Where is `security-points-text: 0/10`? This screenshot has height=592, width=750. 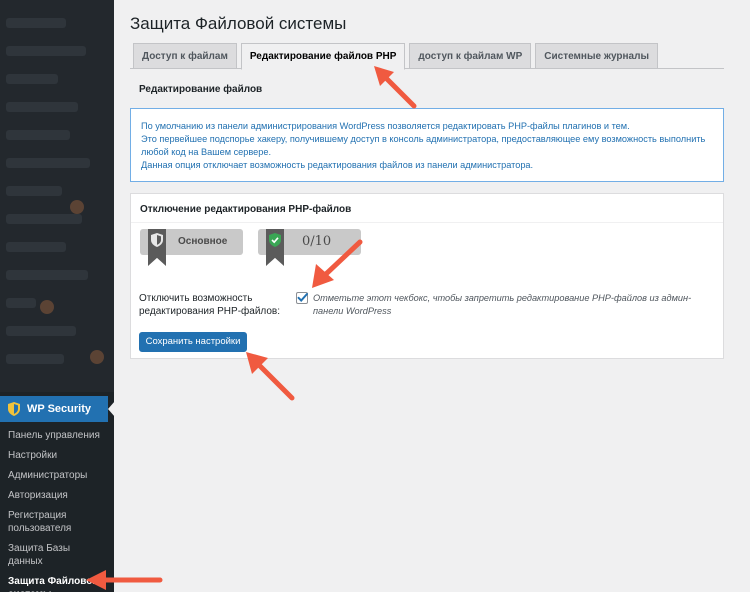 security-points-text: 0/10 is located at coordinates (317, 241).